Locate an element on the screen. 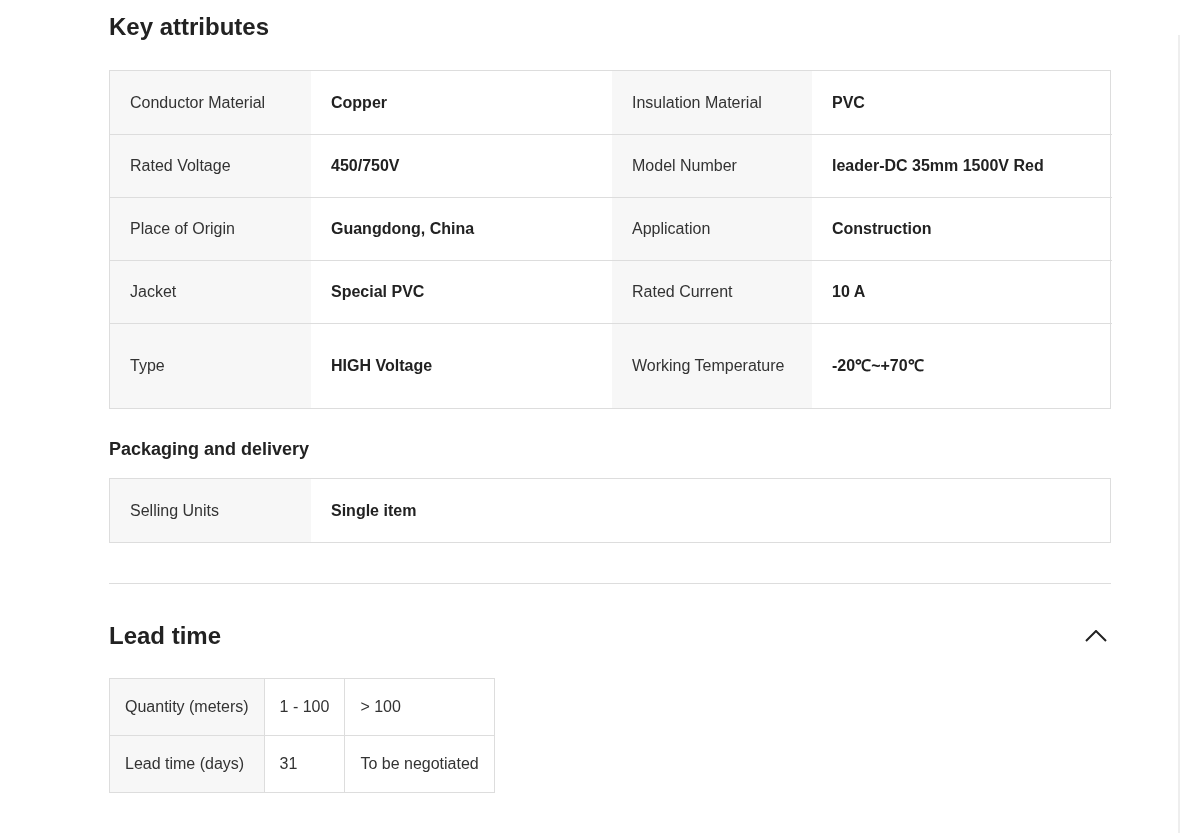  table-cell: To be negotiated is located at coordinates (419, 764).